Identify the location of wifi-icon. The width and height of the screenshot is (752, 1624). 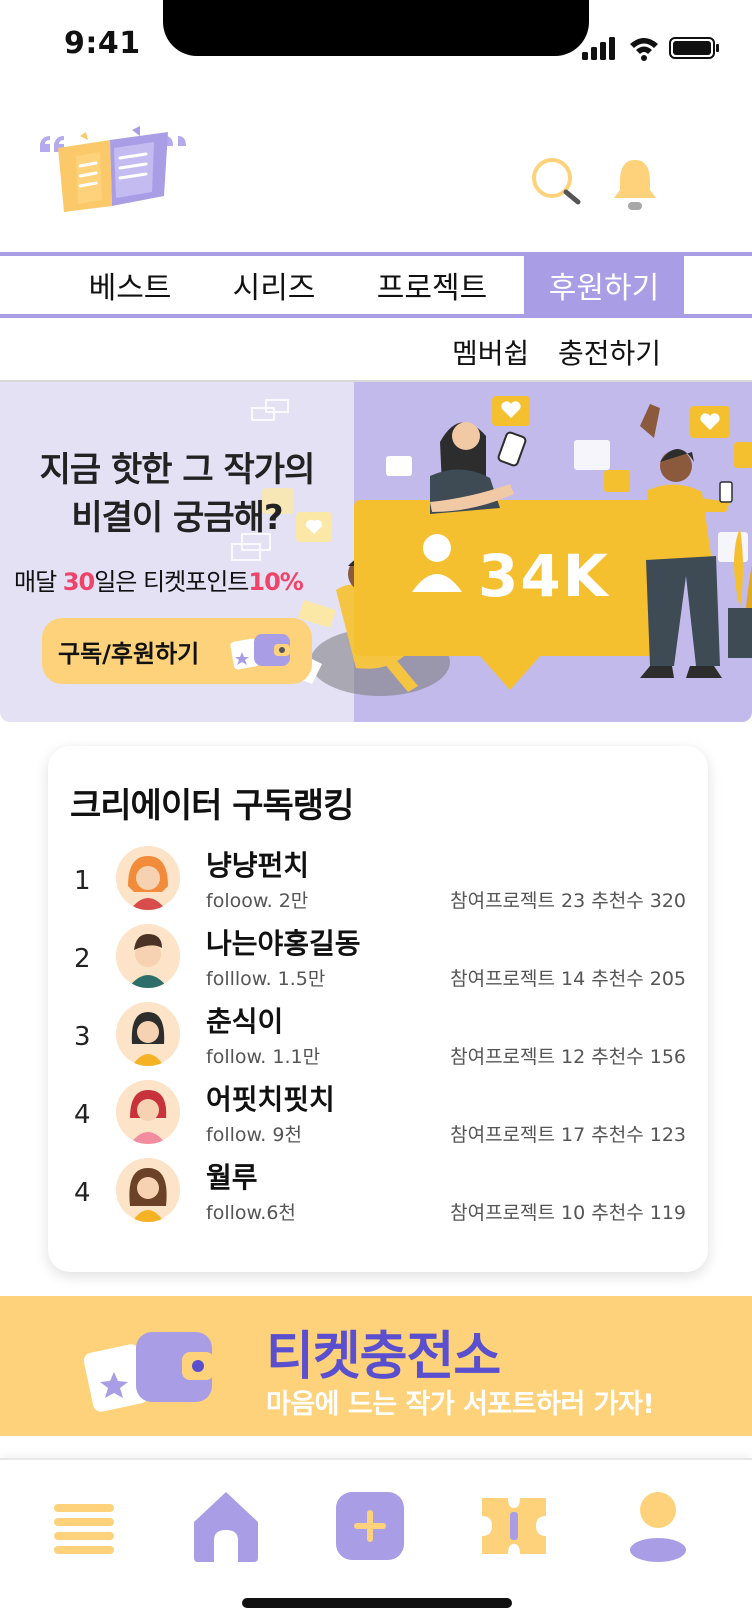
(644, 49).